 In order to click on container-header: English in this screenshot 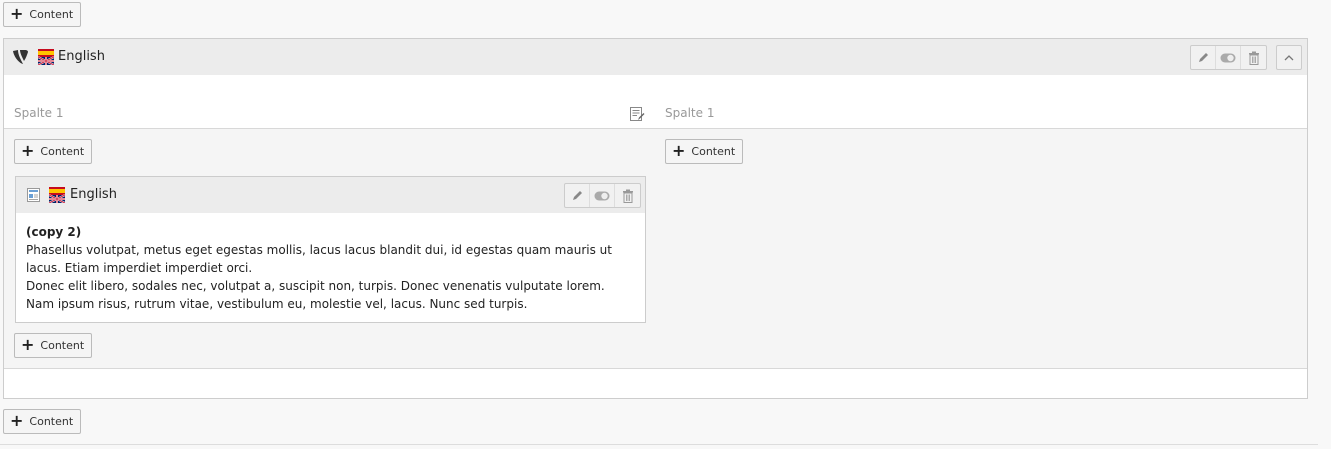, I will do `click(655, 57)`.